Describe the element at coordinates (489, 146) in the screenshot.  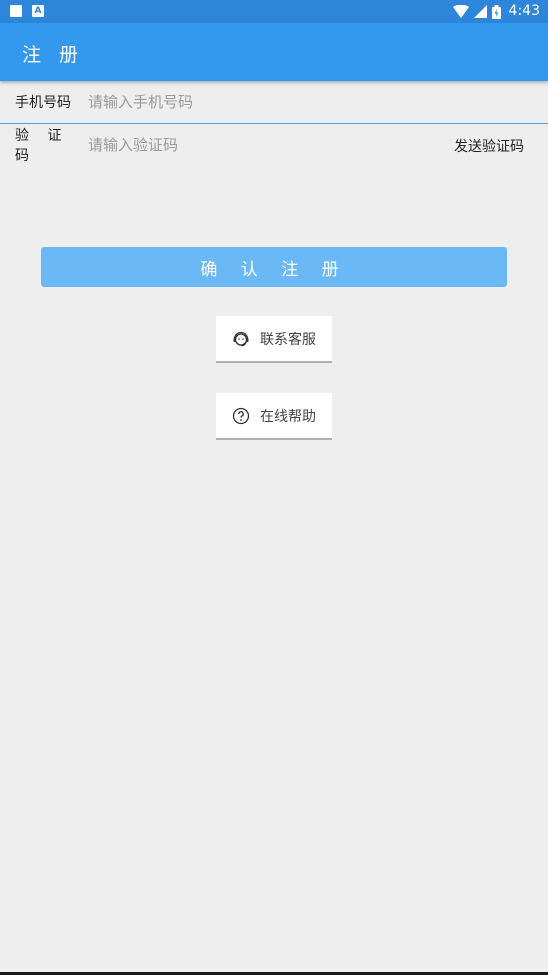
I see `send-code-button: 发送验证码` at that location.